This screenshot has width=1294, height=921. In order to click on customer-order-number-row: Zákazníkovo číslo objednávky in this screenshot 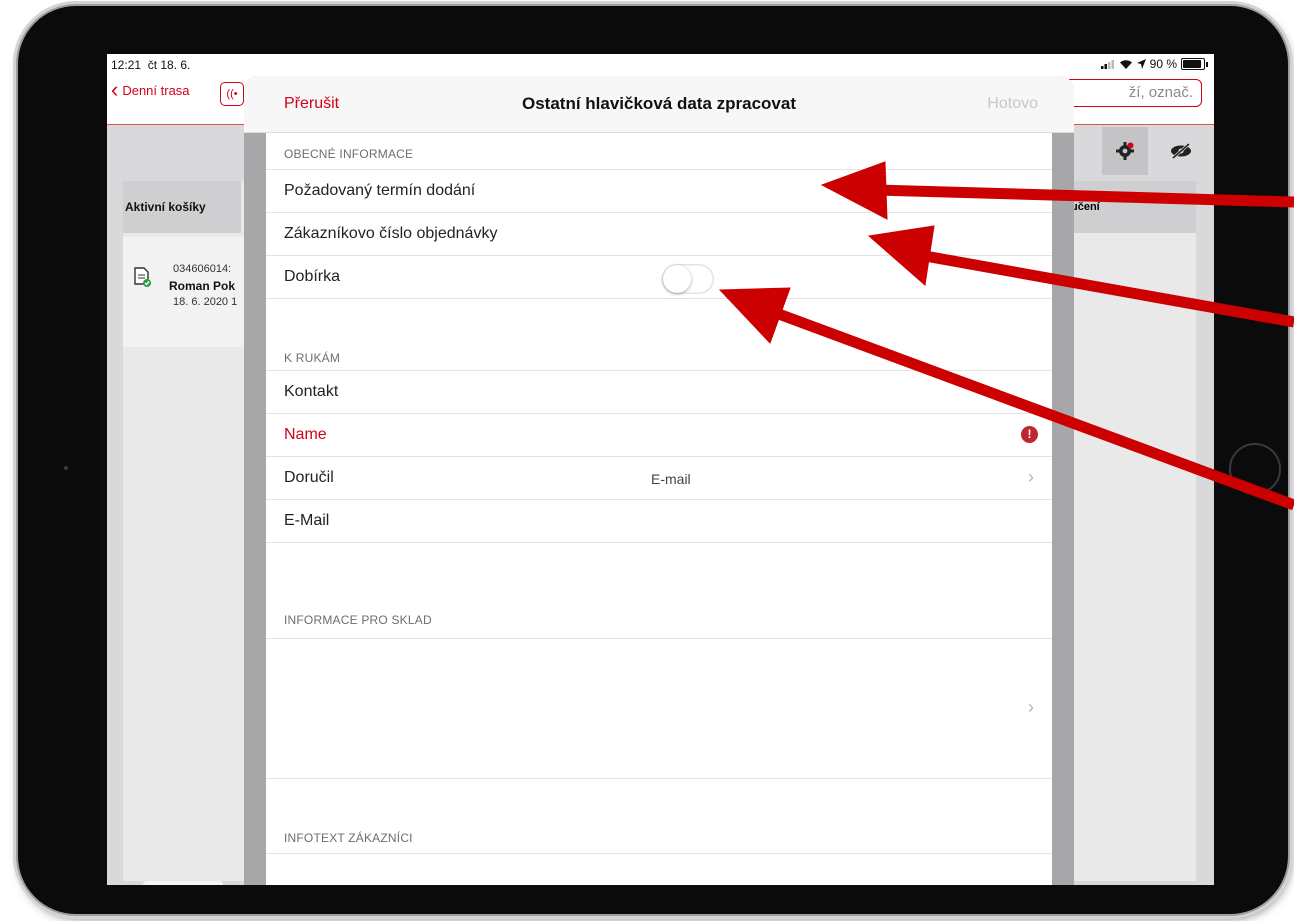, I will do `click(659, 233)`.